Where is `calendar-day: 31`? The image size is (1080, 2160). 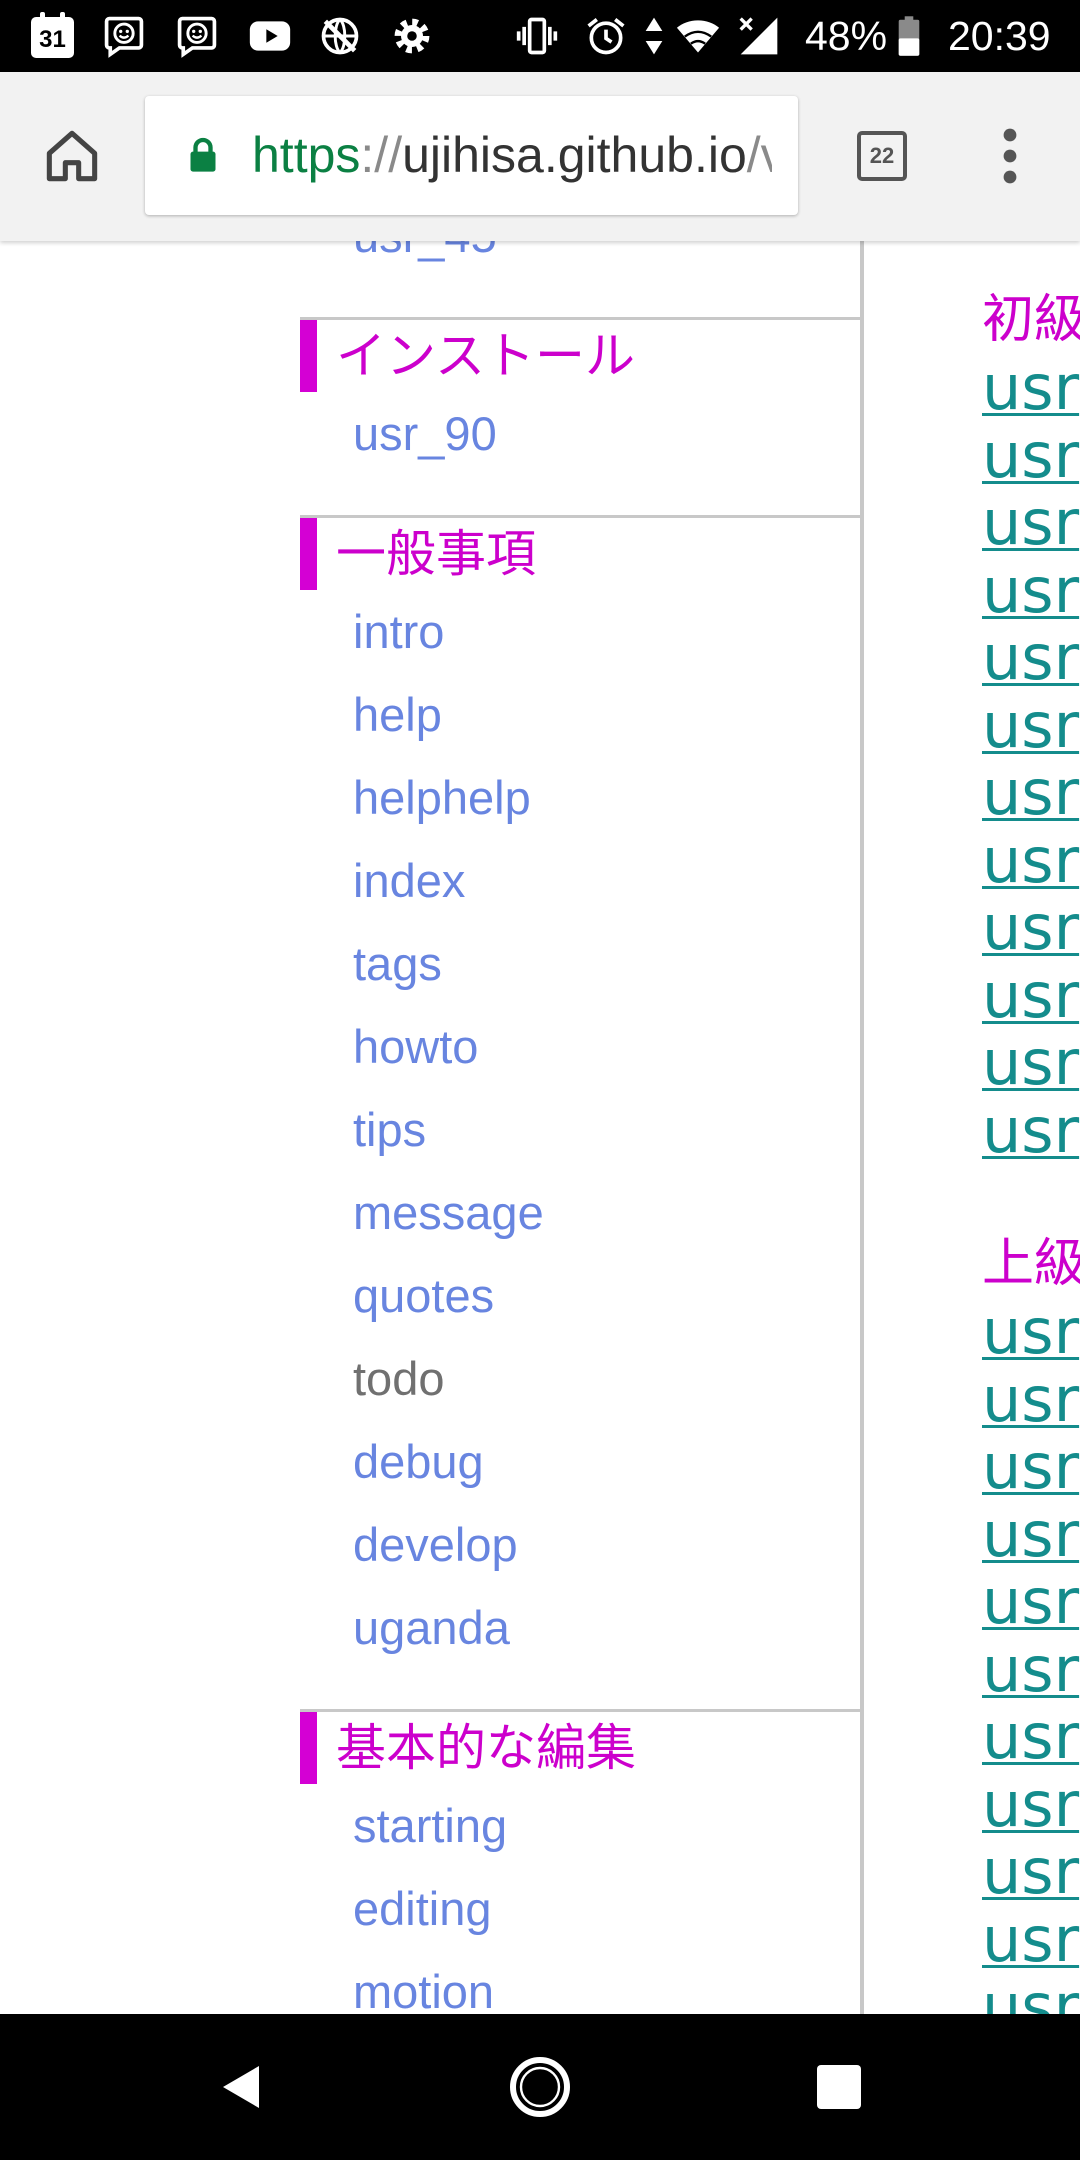 calendar-day: 31 is located at coordinates (52, 39).